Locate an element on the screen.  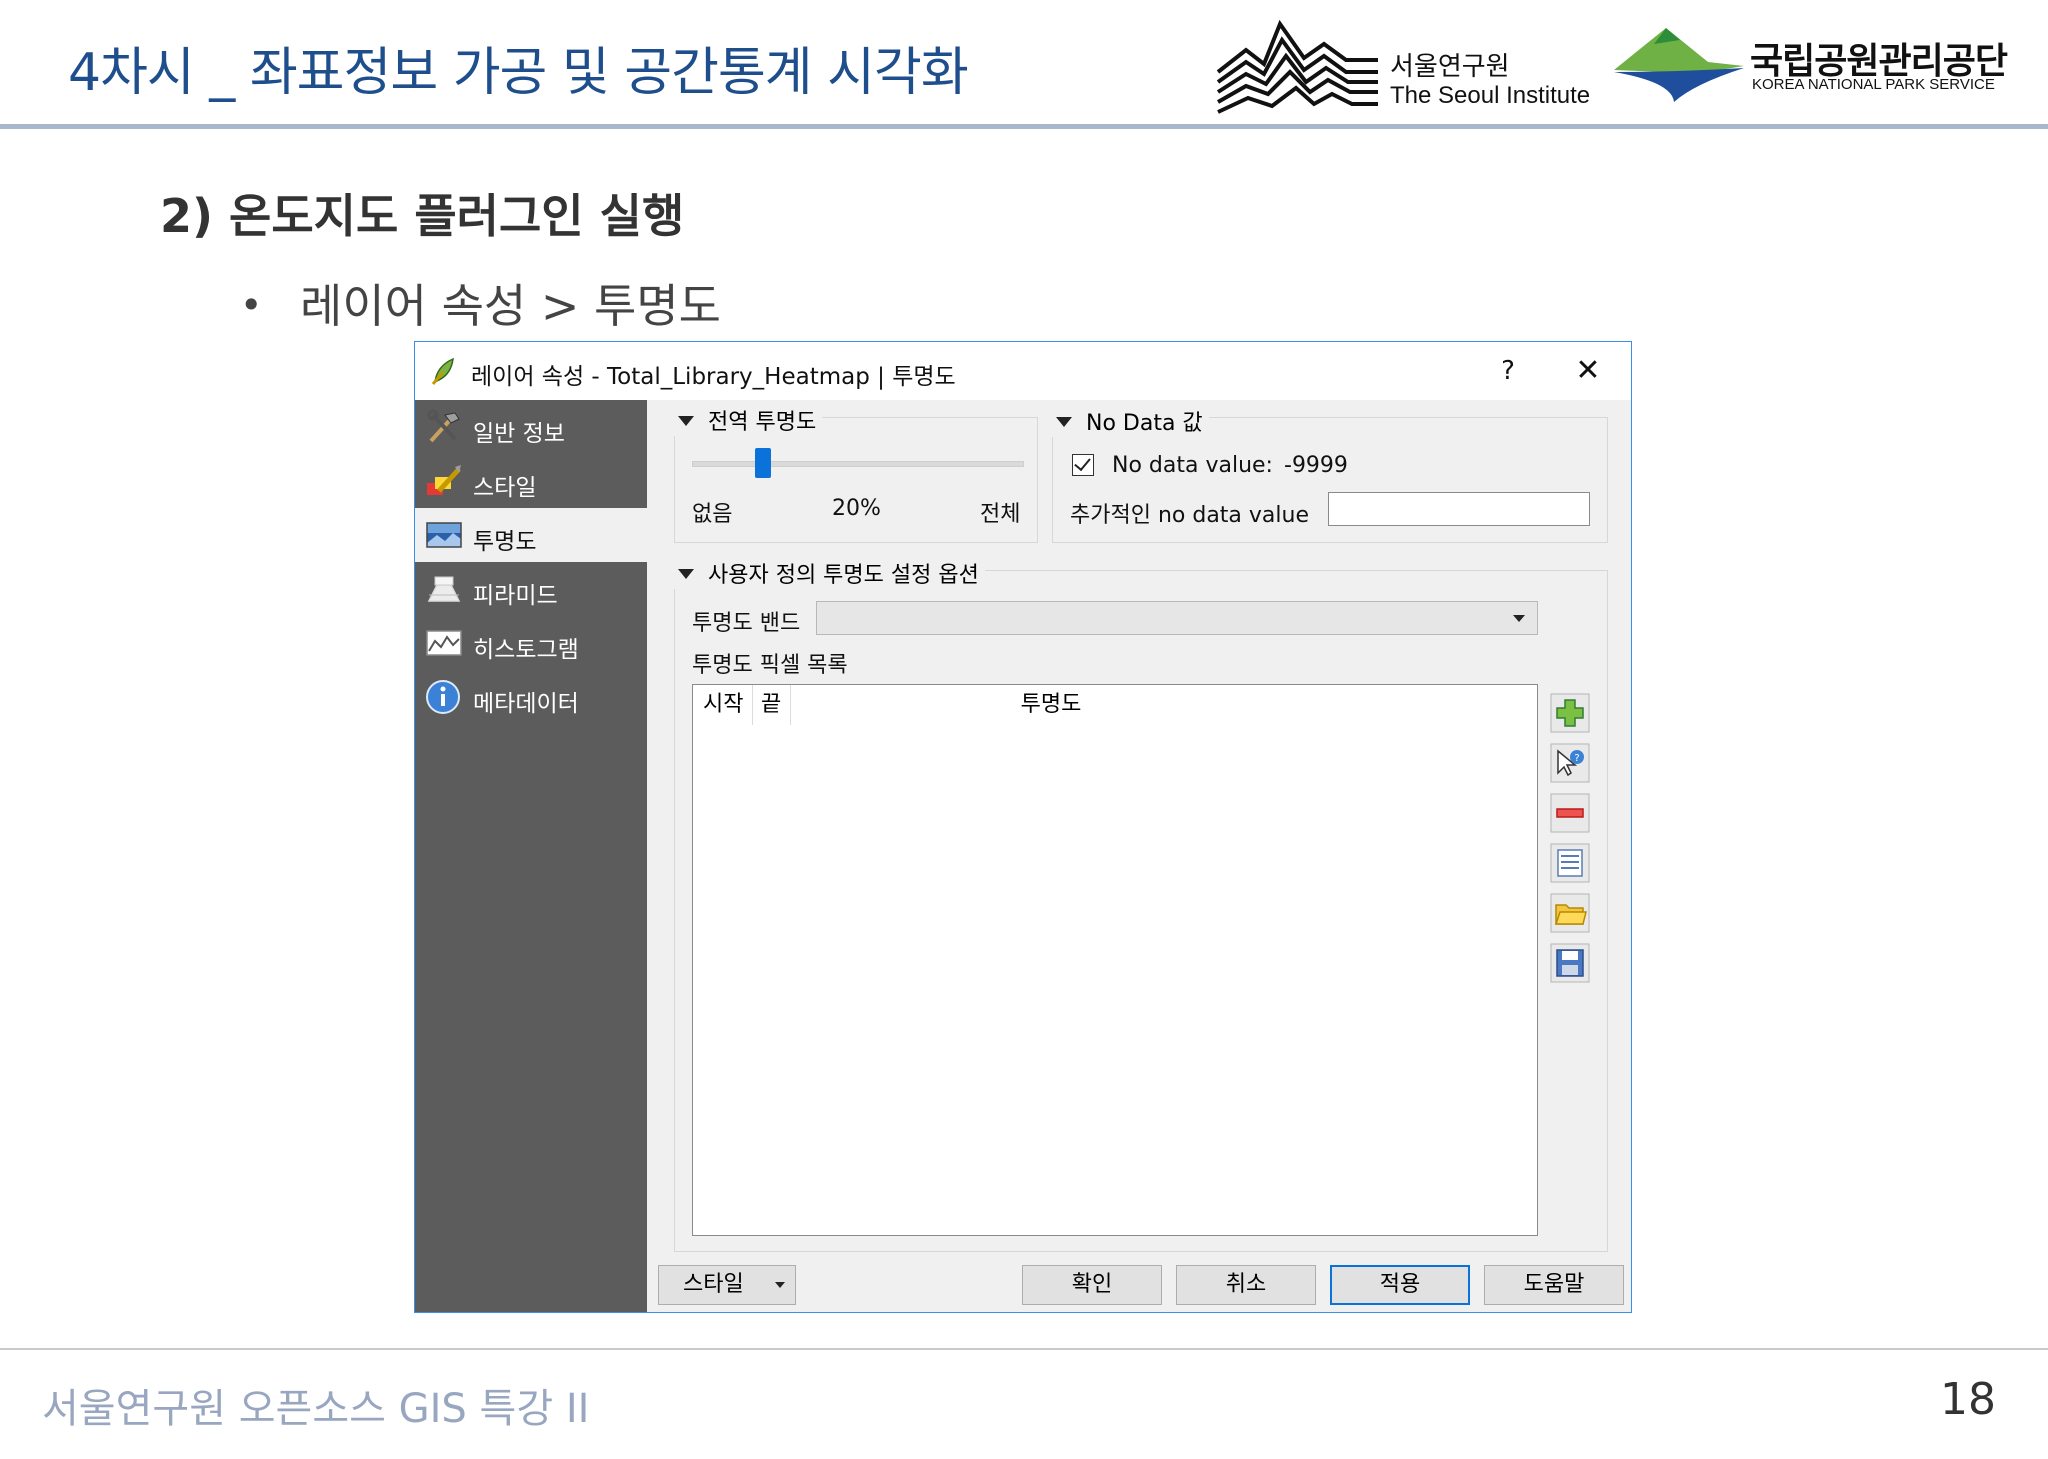
bullet-text: 레이어 속성 > 투명도 is located at coordinates (510, 306).